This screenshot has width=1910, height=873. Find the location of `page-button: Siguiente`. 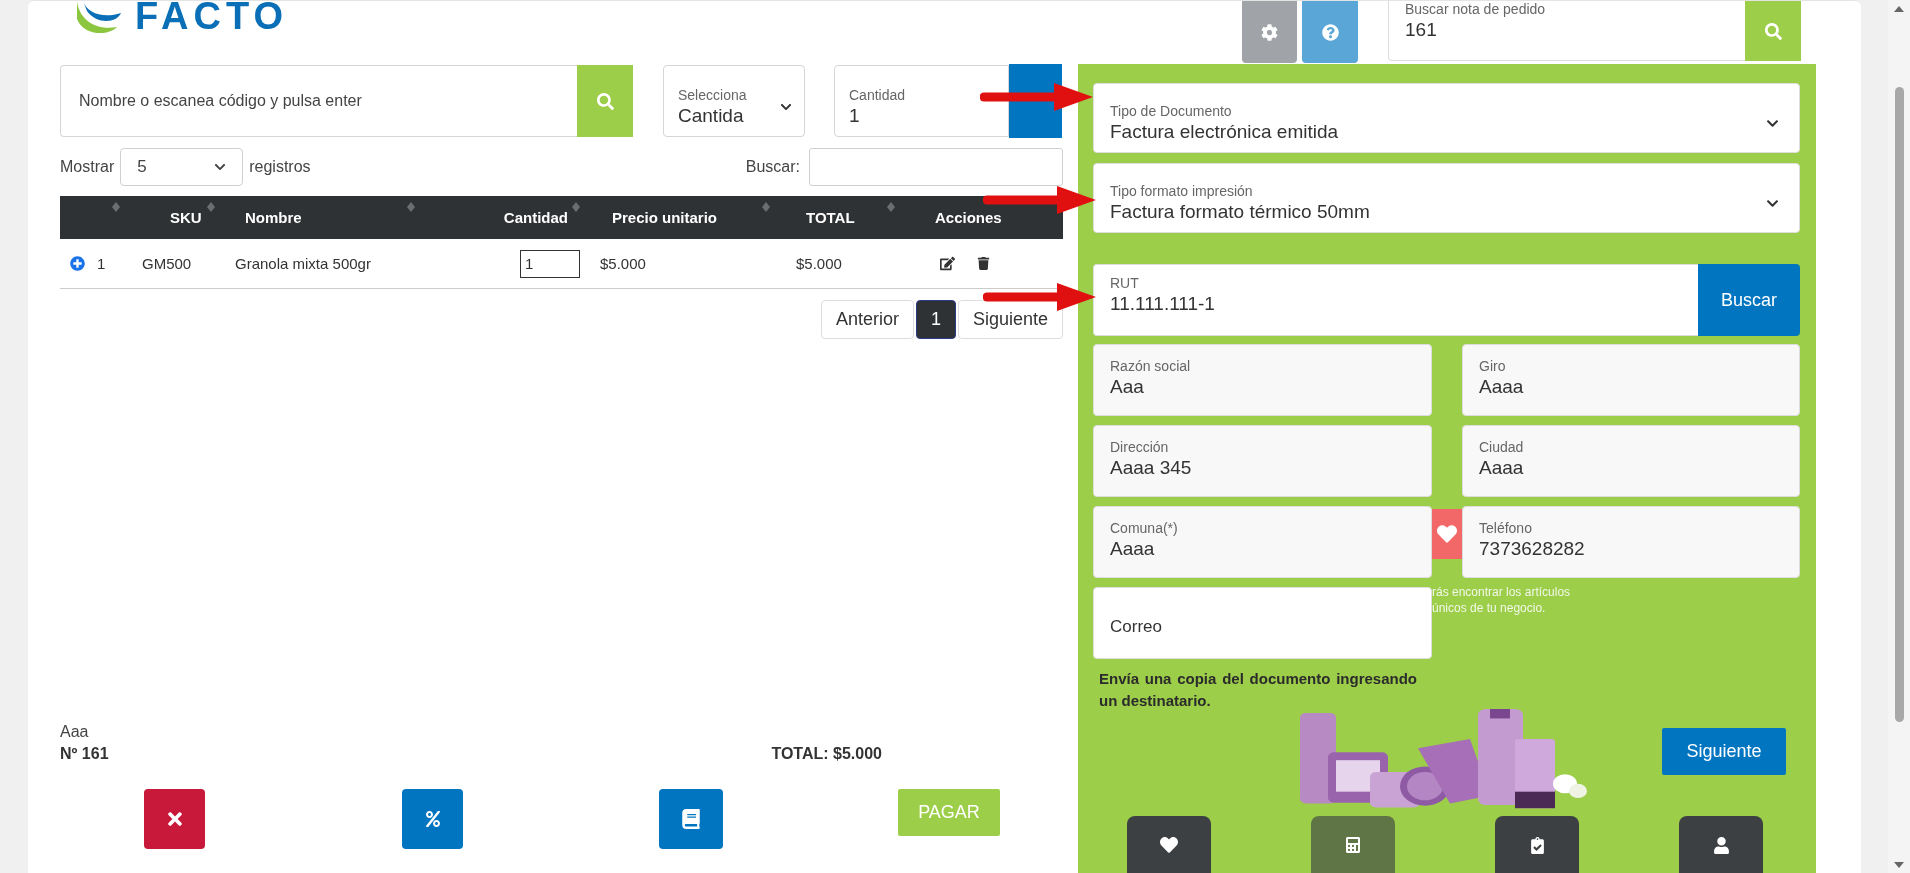

page-button: Siguiente is located at coordinates (1010, 319).